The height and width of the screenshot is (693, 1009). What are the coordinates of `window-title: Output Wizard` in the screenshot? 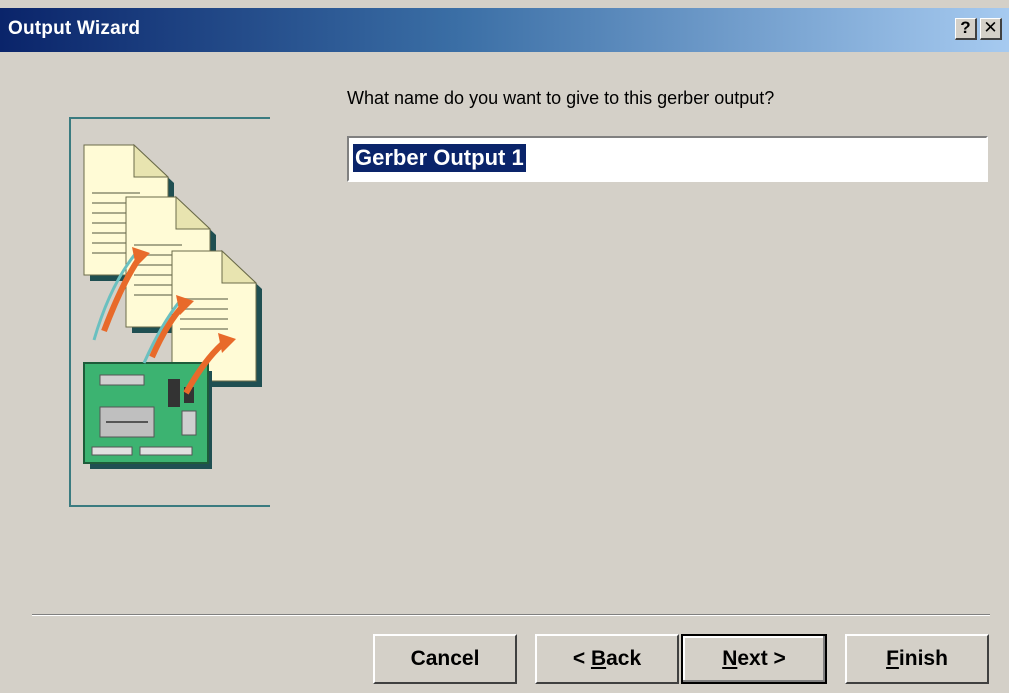 It's located at (74, 28).